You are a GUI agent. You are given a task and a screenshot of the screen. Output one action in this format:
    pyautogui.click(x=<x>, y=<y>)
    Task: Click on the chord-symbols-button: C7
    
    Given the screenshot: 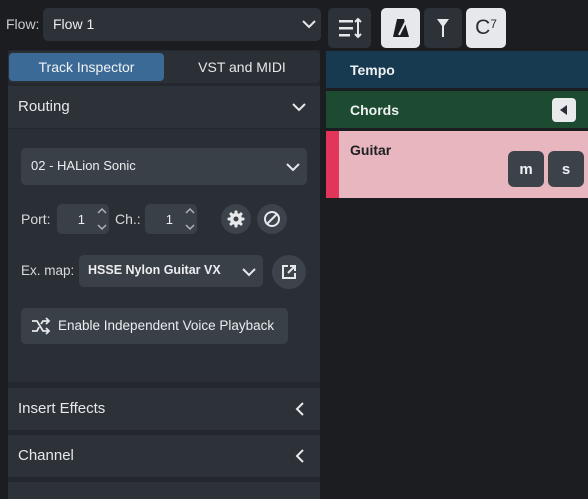 What is the action you would take?
    pyautogui.click(x=486, y=28)
    